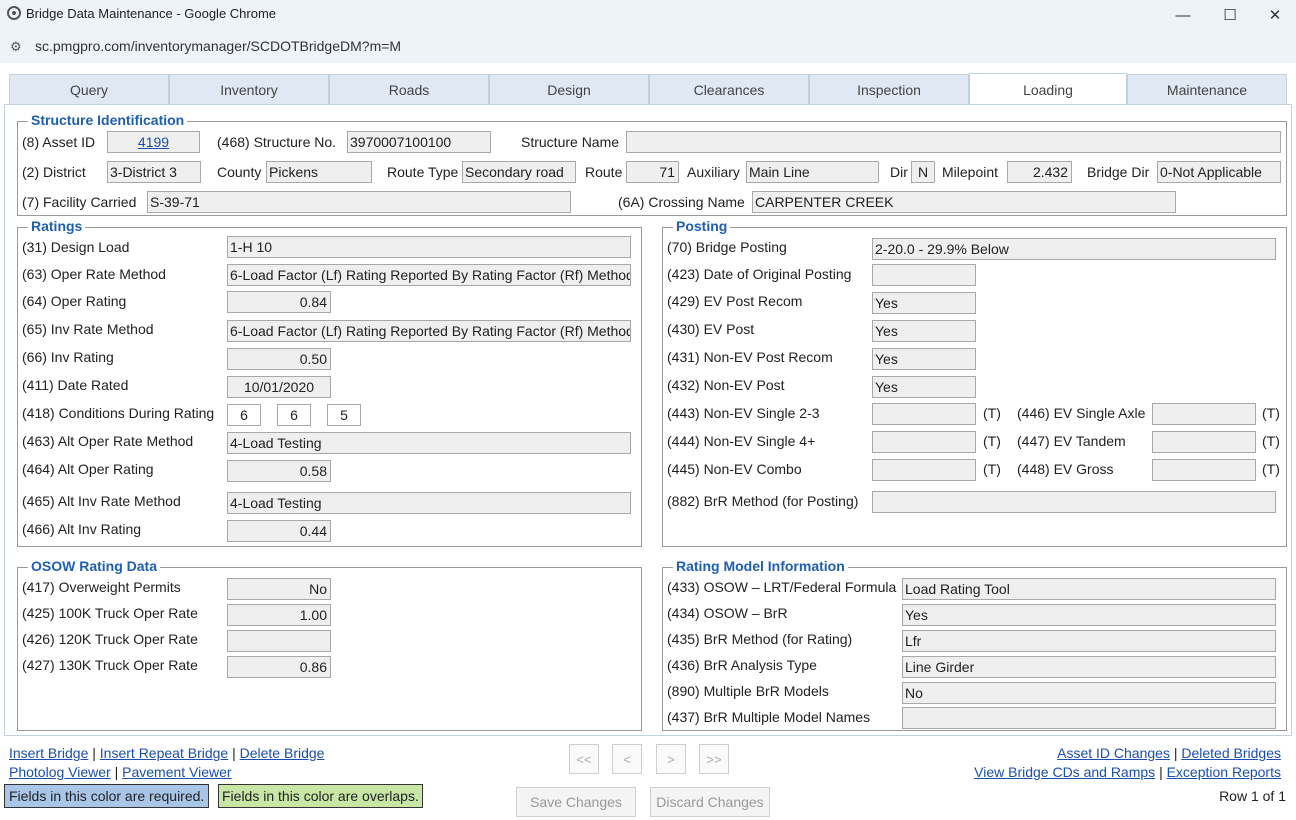 The height and width of the screenshot is (820, 1296). What do you see at coordinates (1089, 641) in the screenshot?
I see `brr-method-rating-field: Lfr` at bounding box center [1089, 641].